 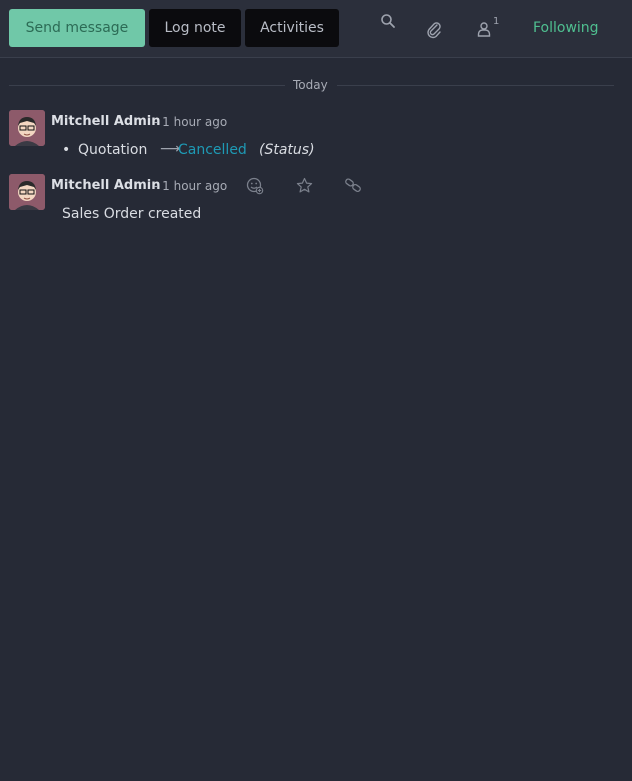 I want to click on followers-count: 1, so click(x=496, y=21).